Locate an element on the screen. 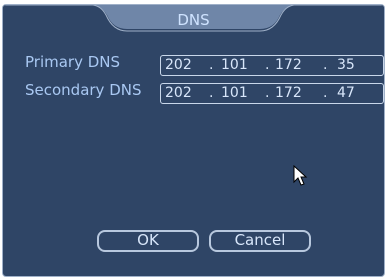  dialog-title: DNS is located at coordinates (193, 20).